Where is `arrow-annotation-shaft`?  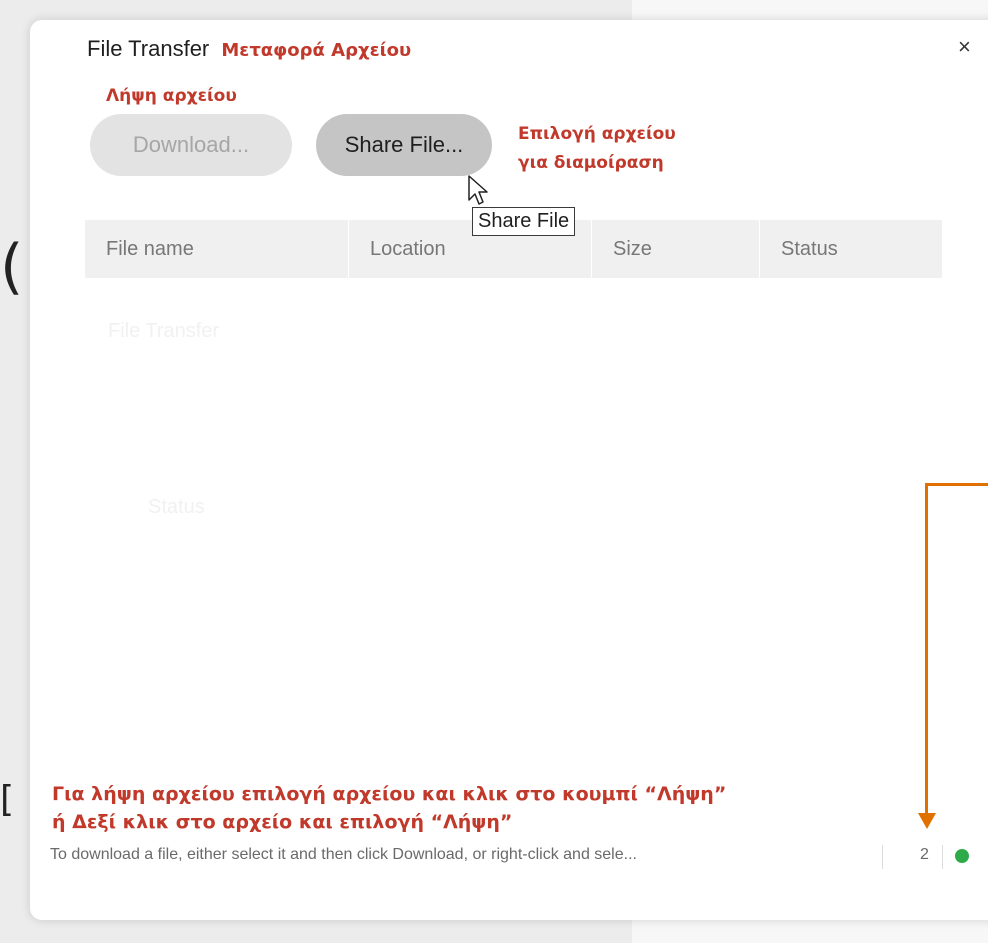
arrow-annotation-shaft is located at coordinates (926, 649).